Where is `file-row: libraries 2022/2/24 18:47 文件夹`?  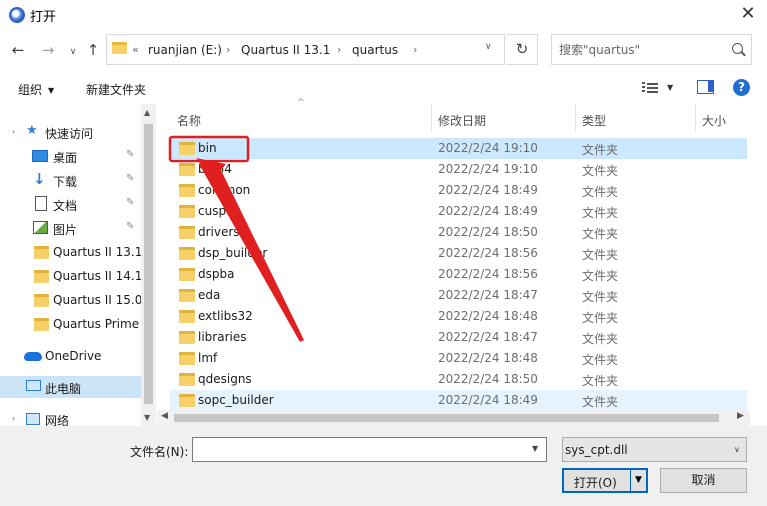 file-row: libraries 2022/2/24 18:47 文件夹 is located at coordinates (458, 337).